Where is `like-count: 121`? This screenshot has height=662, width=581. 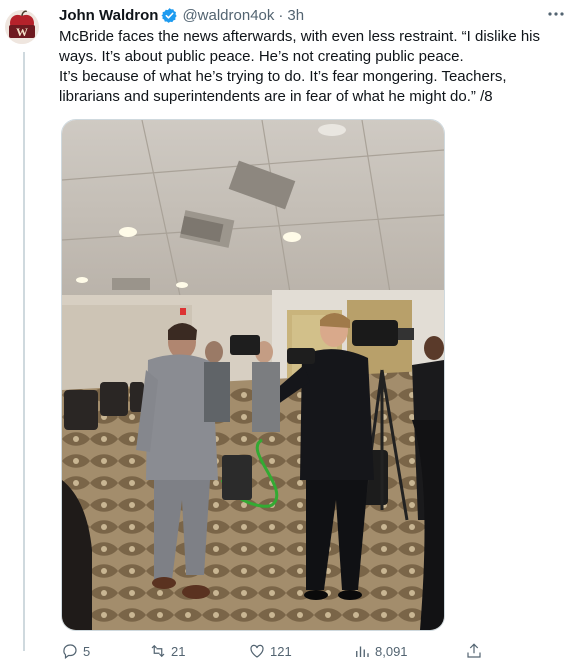 like-count: 121 is located at coordinates (281, 651).